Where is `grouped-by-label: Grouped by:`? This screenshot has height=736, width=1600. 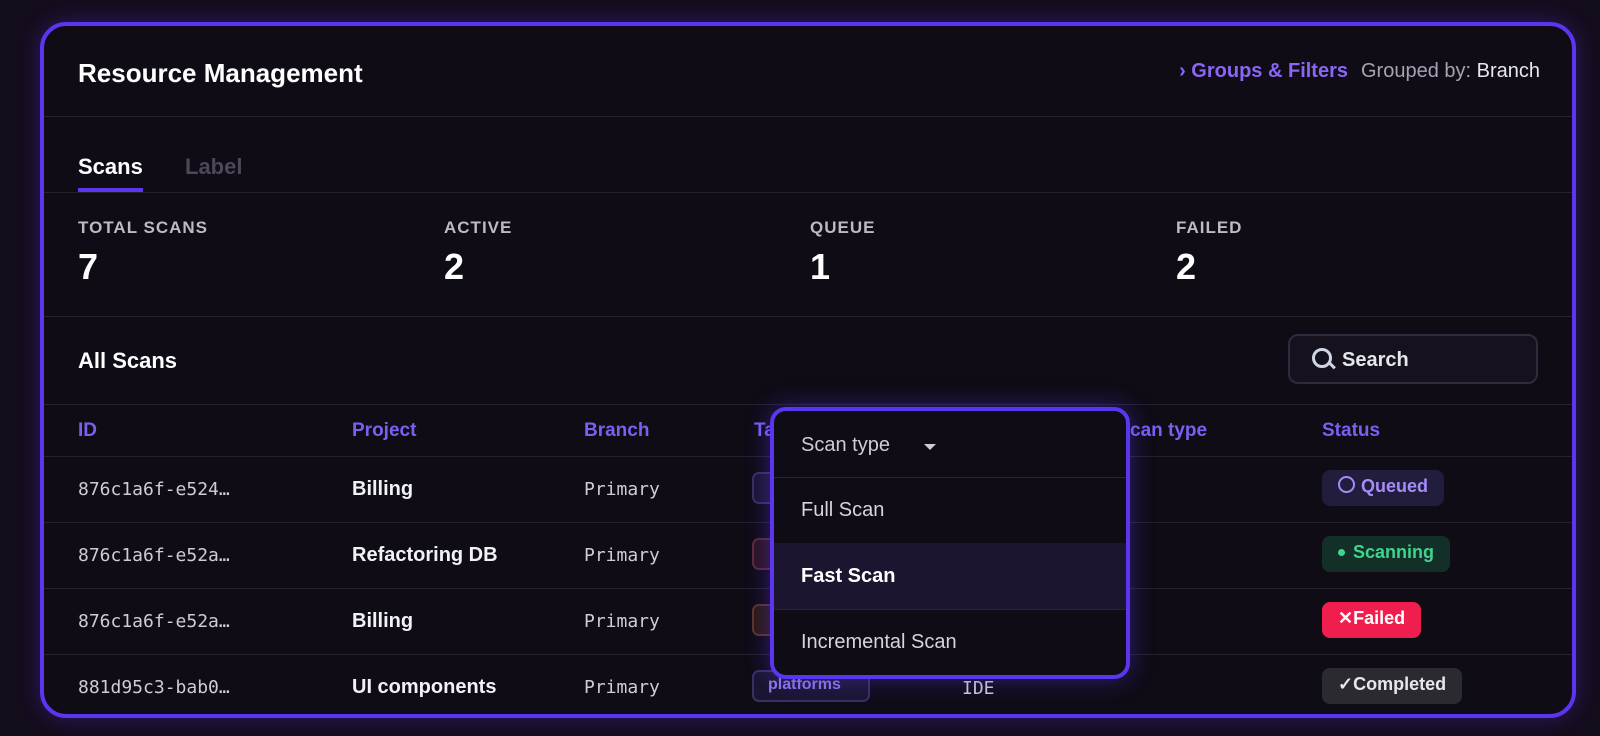 grouped-by-label: Grouped by: is located at coordinates (1416, 71).